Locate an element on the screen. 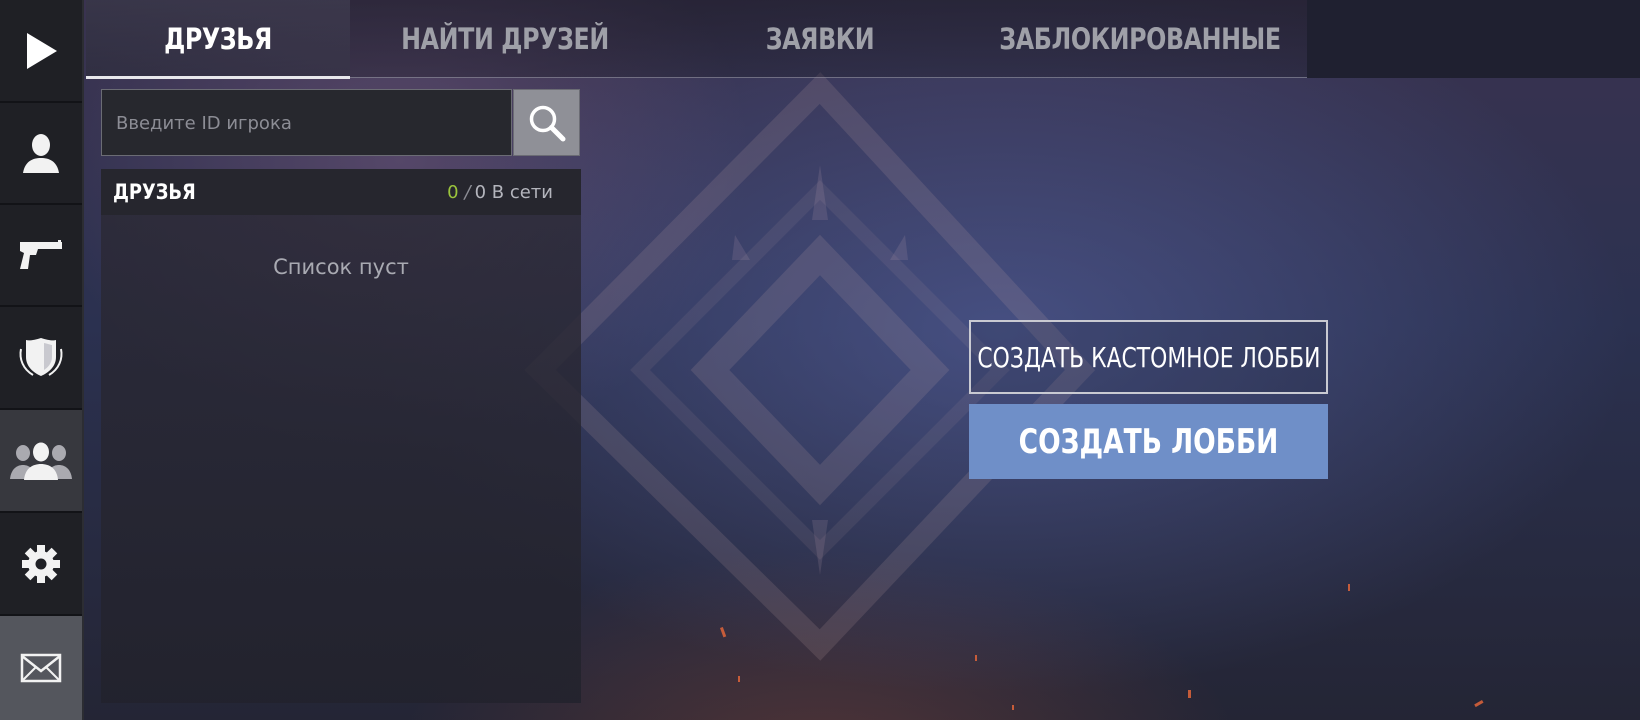 The width and height of the screenshot is (1640, 720). friends-icon is located at coordinates (41, 461).